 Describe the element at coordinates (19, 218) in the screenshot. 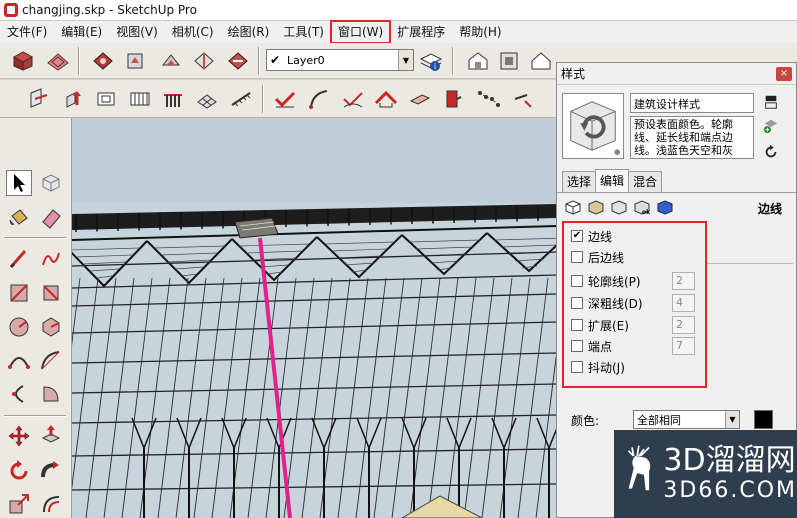

I see `paint-bucket-icon` at that location.